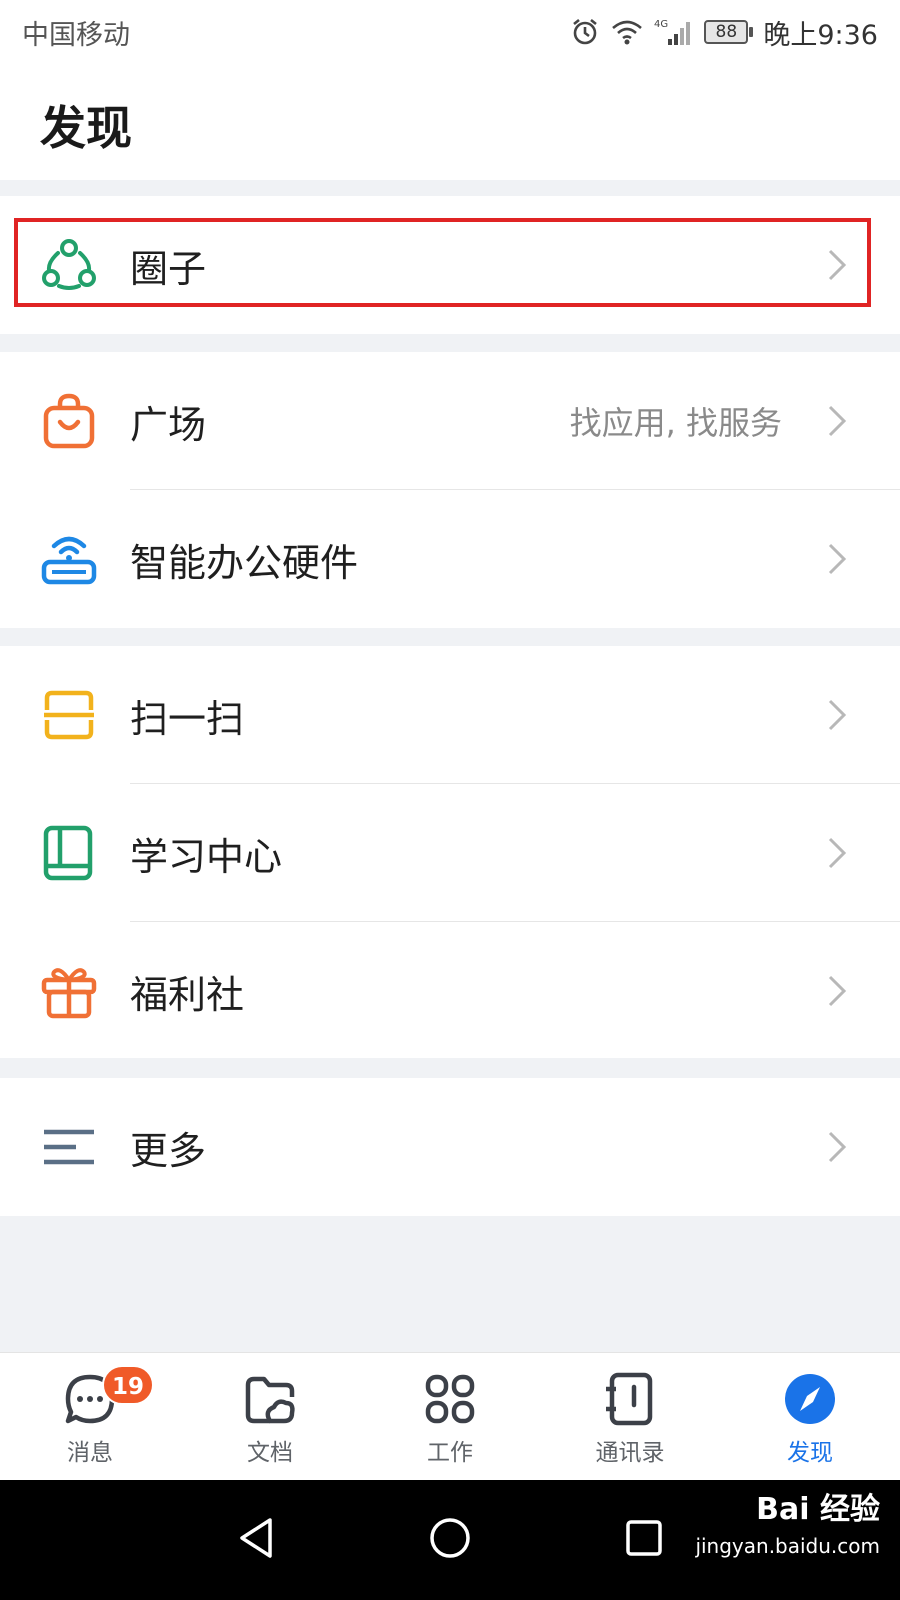 The width and height of the screenshot is (900, 1600). I want to click on tab-discover: 发现, so click(810, 1416).